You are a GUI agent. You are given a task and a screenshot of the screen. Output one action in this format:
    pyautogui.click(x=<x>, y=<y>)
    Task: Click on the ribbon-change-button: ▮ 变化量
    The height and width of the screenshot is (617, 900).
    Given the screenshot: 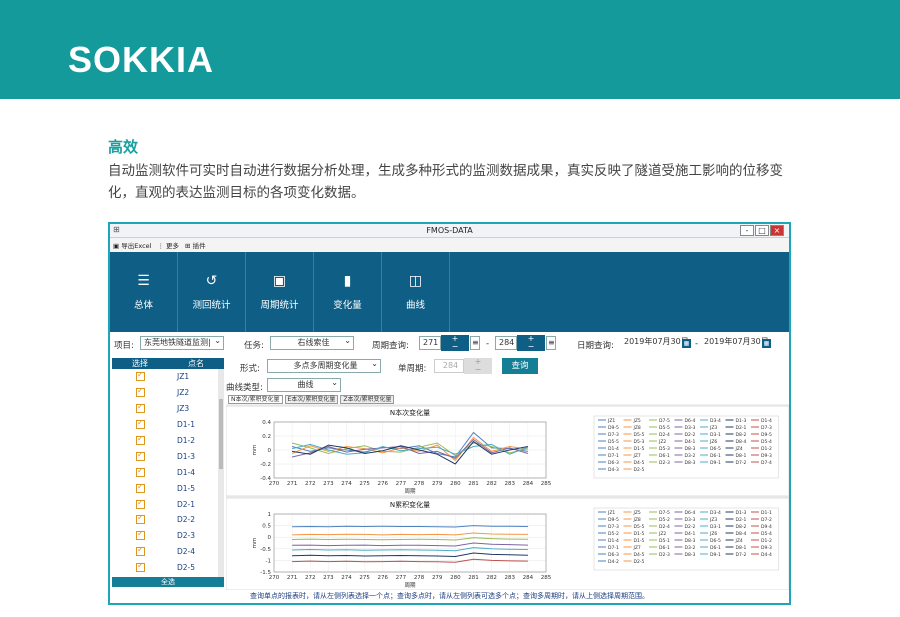 What is the action you would take?
    pyautogui.click(x=348, y=292)
    